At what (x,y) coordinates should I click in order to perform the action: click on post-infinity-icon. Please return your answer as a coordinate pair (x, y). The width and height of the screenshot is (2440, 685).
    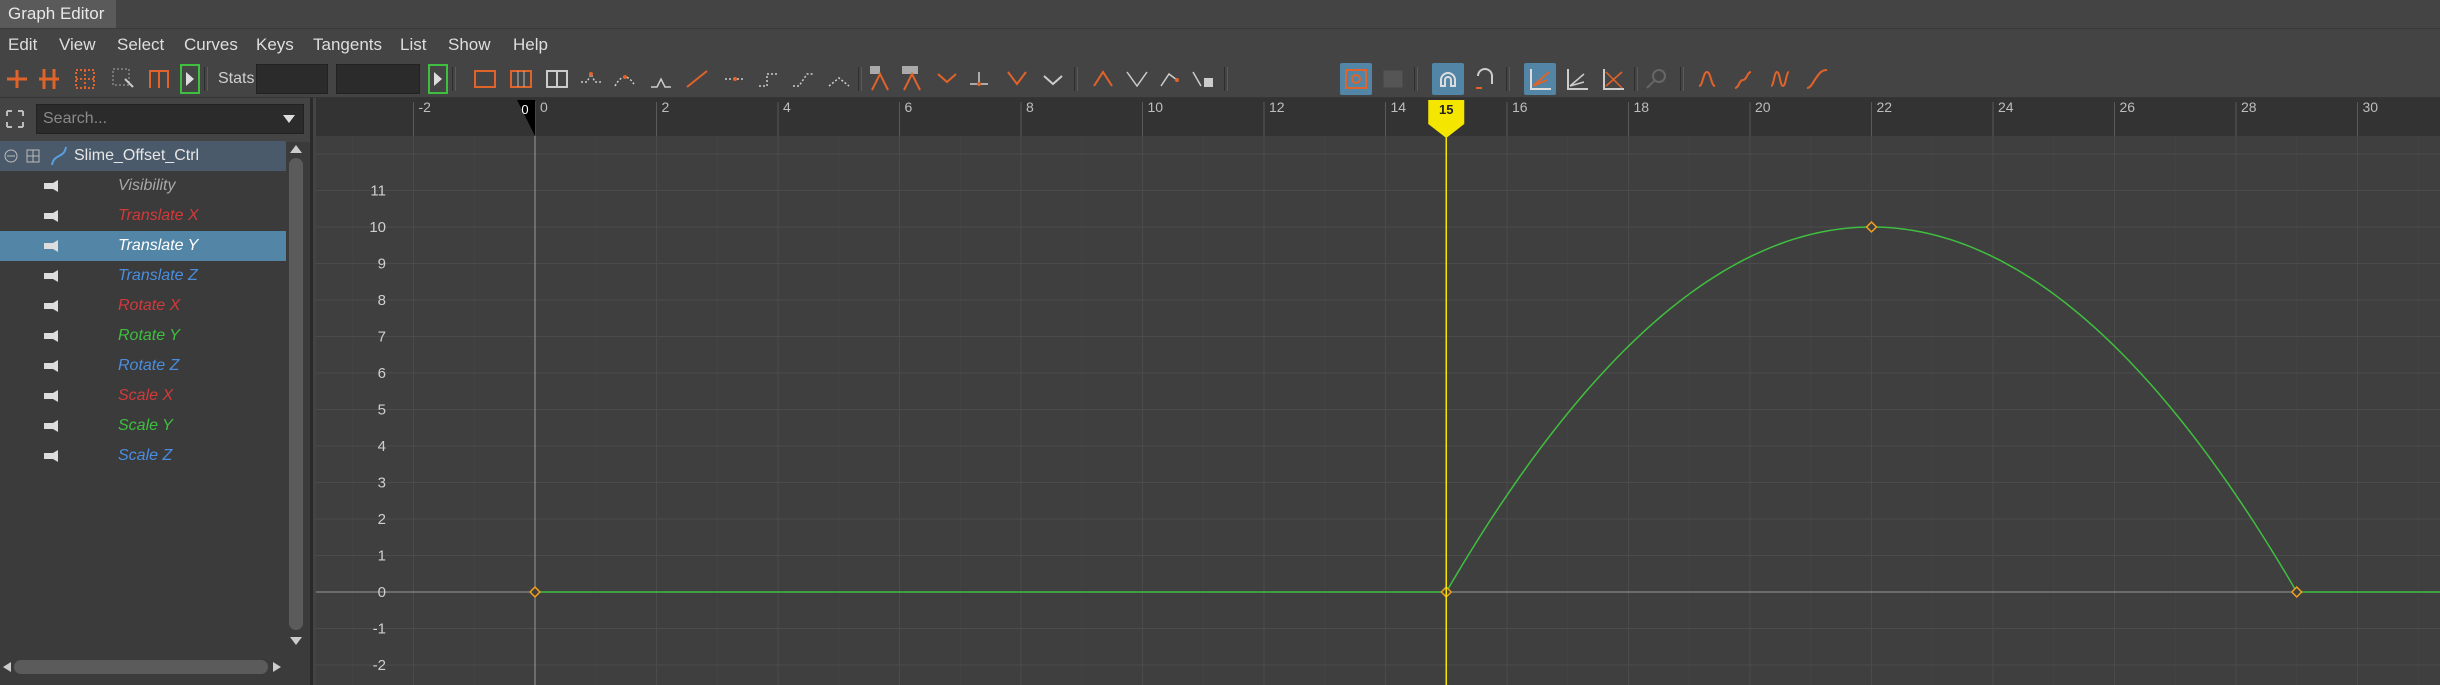
    Looking at the image, I should click on (1393, 79).